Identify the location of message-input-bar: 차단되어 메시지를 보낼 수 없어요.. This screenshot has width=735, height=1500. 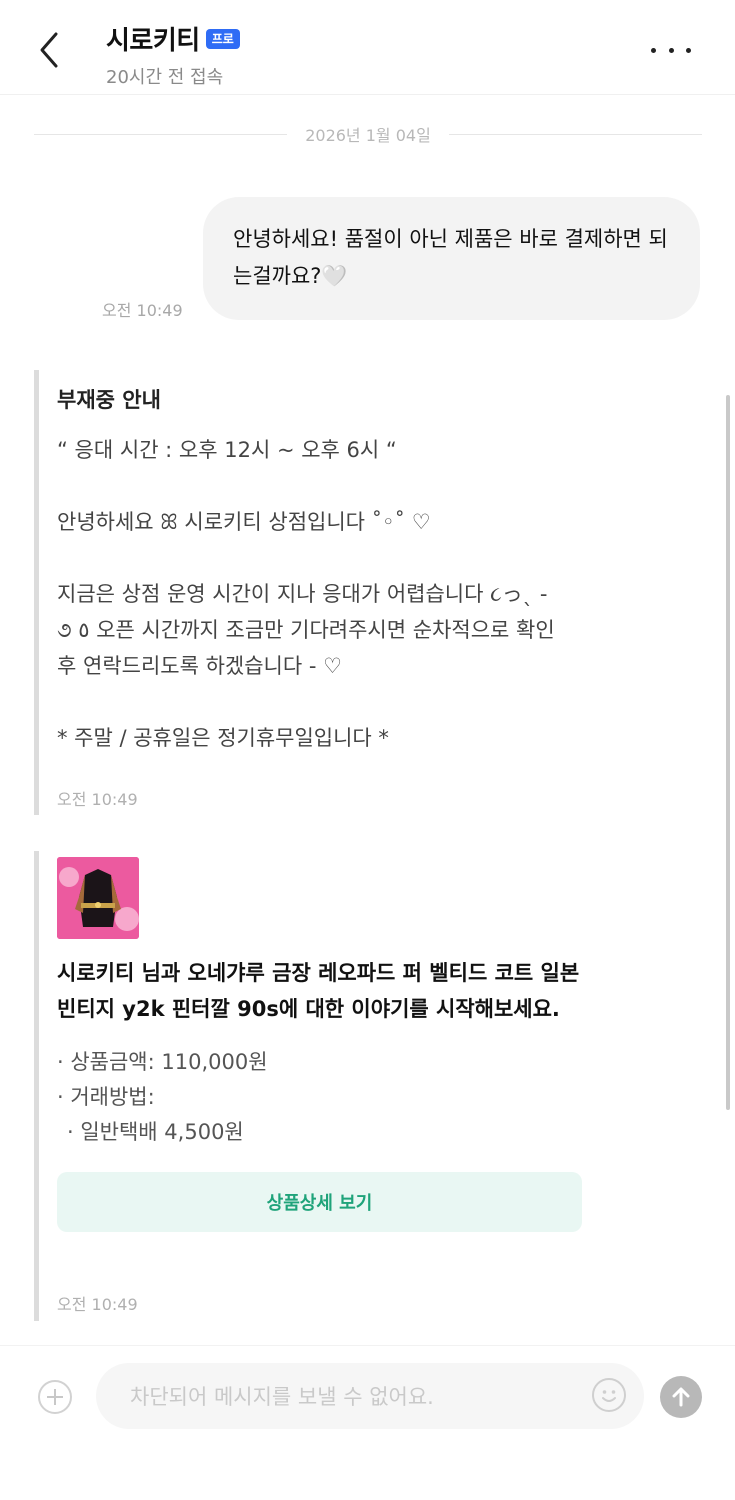
(367, 1422).